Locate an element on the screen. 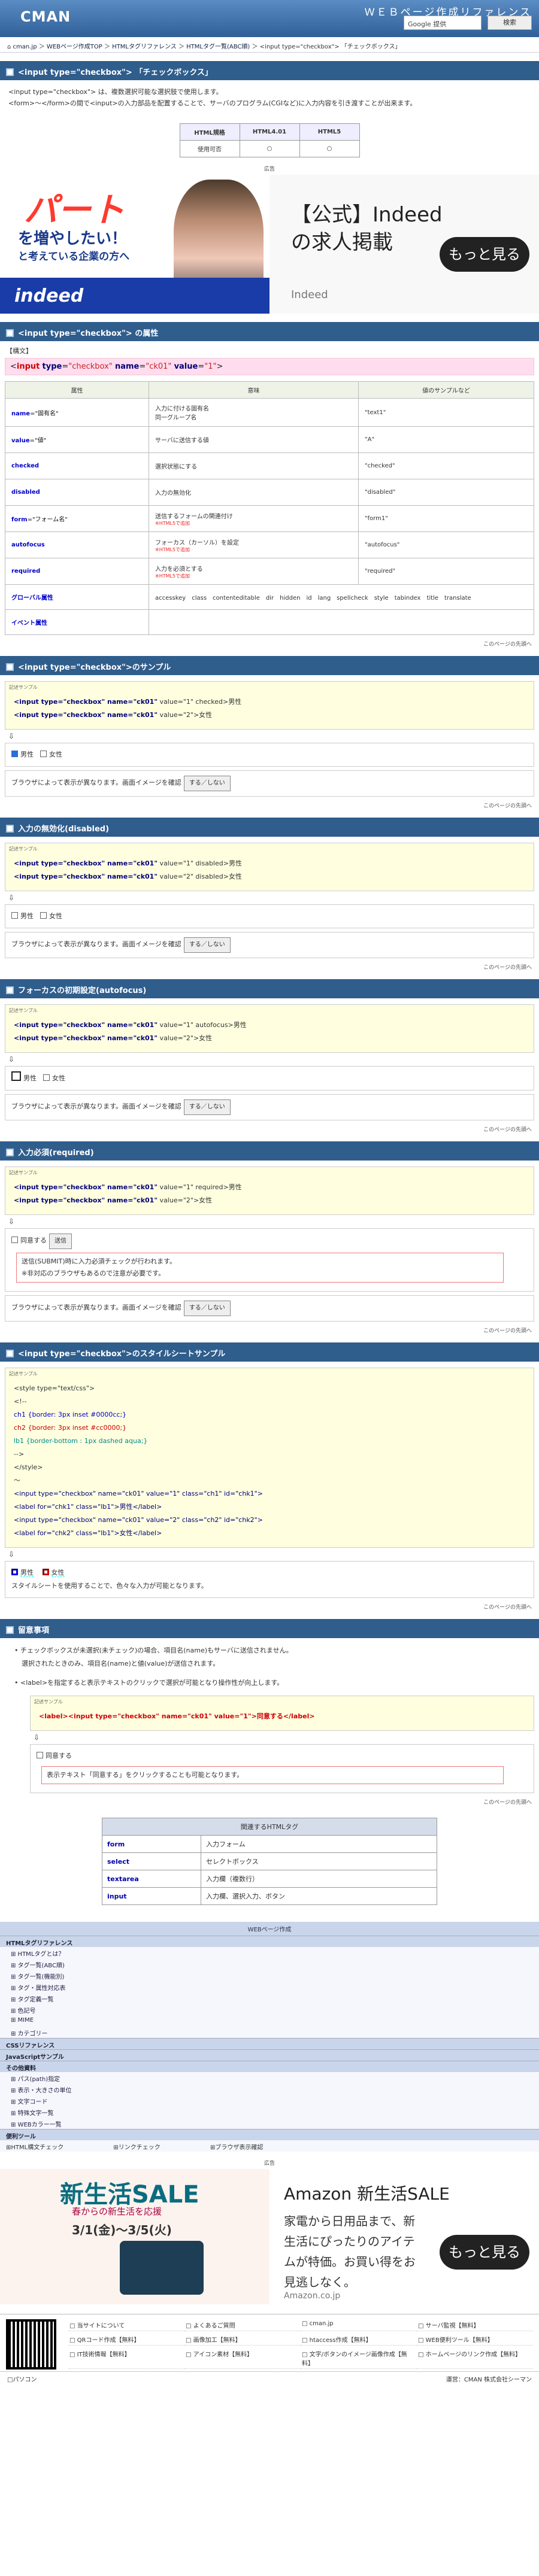 The width and height of the screenshot is (539, 2576). ad-headline: 【公式】Indeedの求人掲載 is located at coordinates (367, 228).